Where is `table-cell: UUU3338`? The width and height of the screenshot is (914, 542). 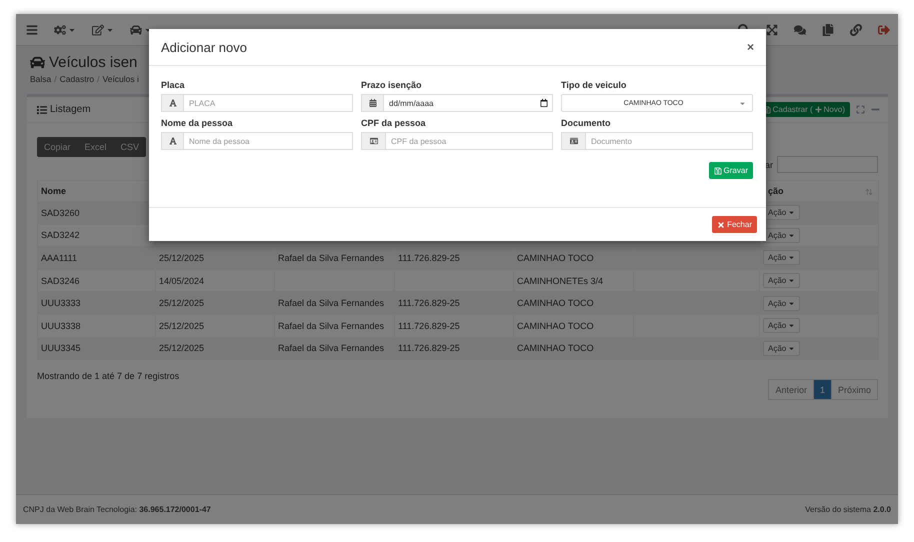
table-cell: UUU3338 is located at coordinates (97, 326).